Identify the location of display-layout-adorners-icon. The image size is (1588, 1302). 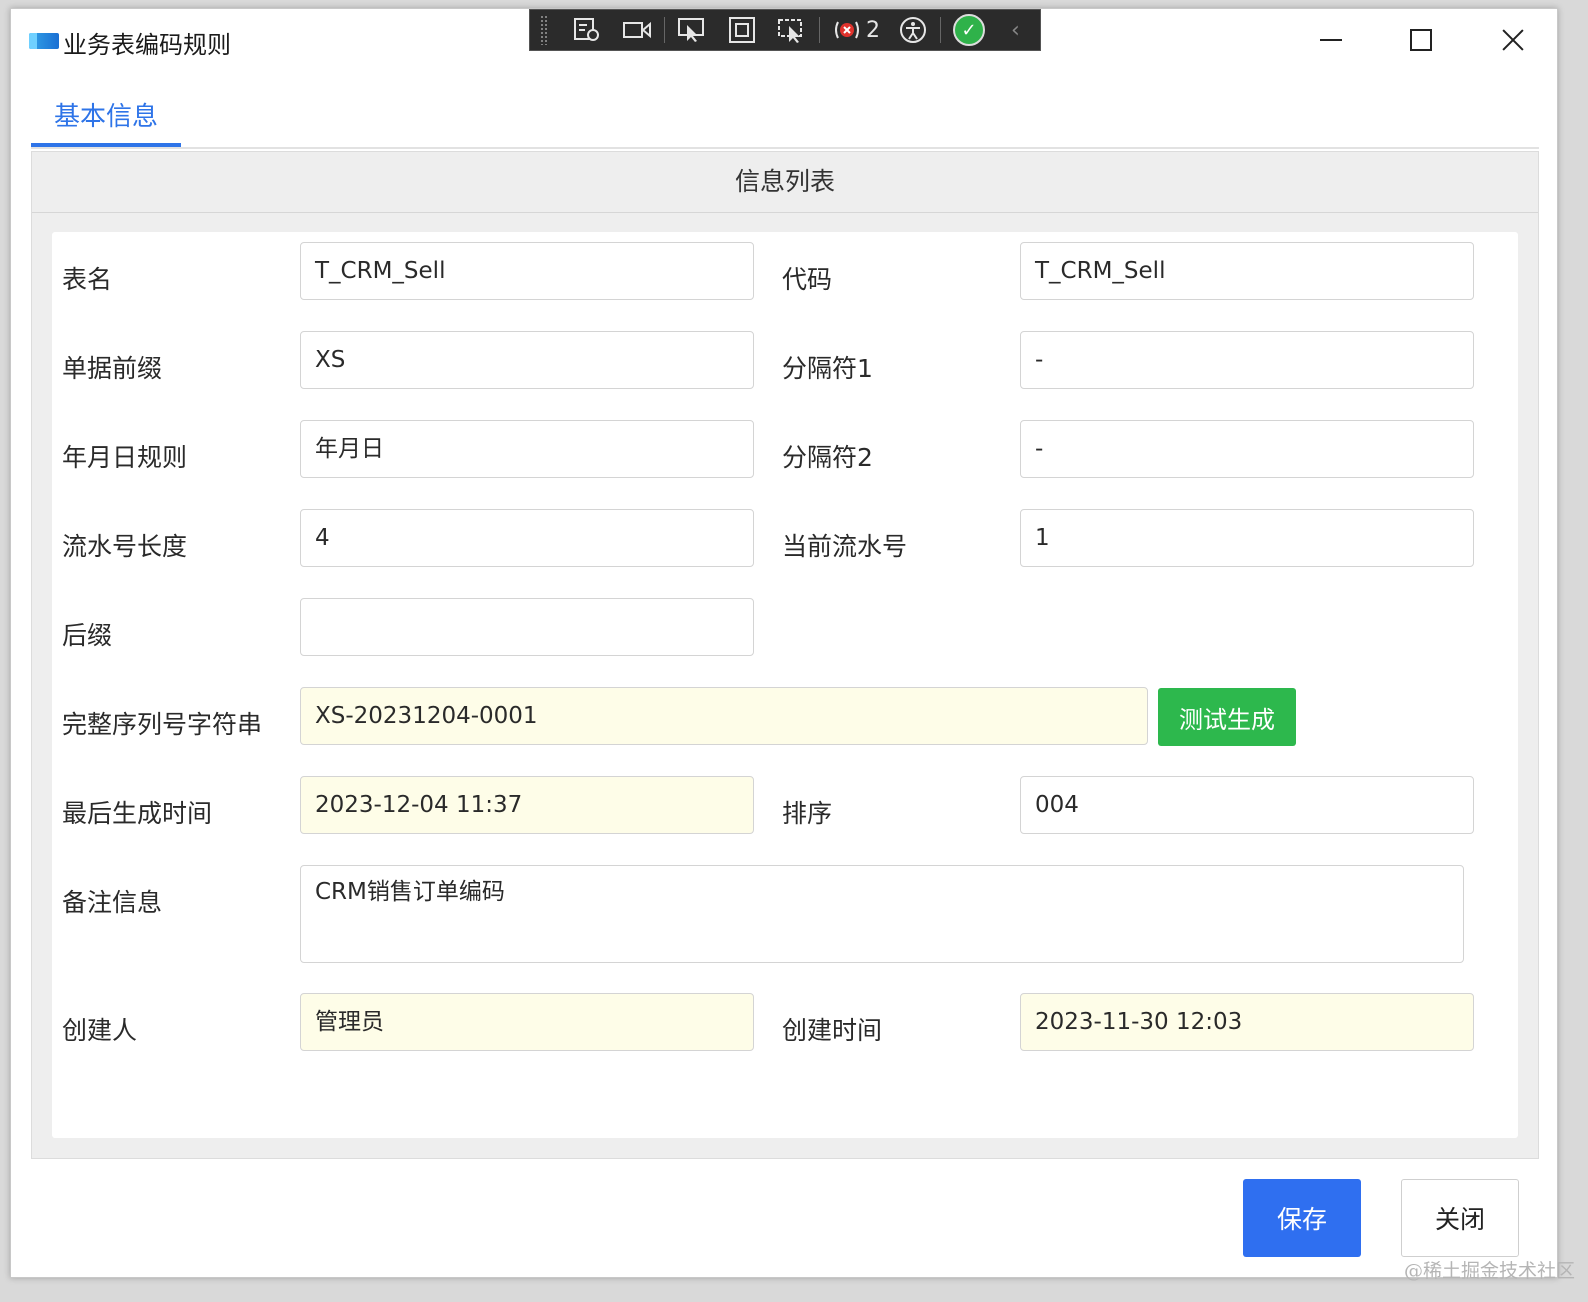
(742, 30).